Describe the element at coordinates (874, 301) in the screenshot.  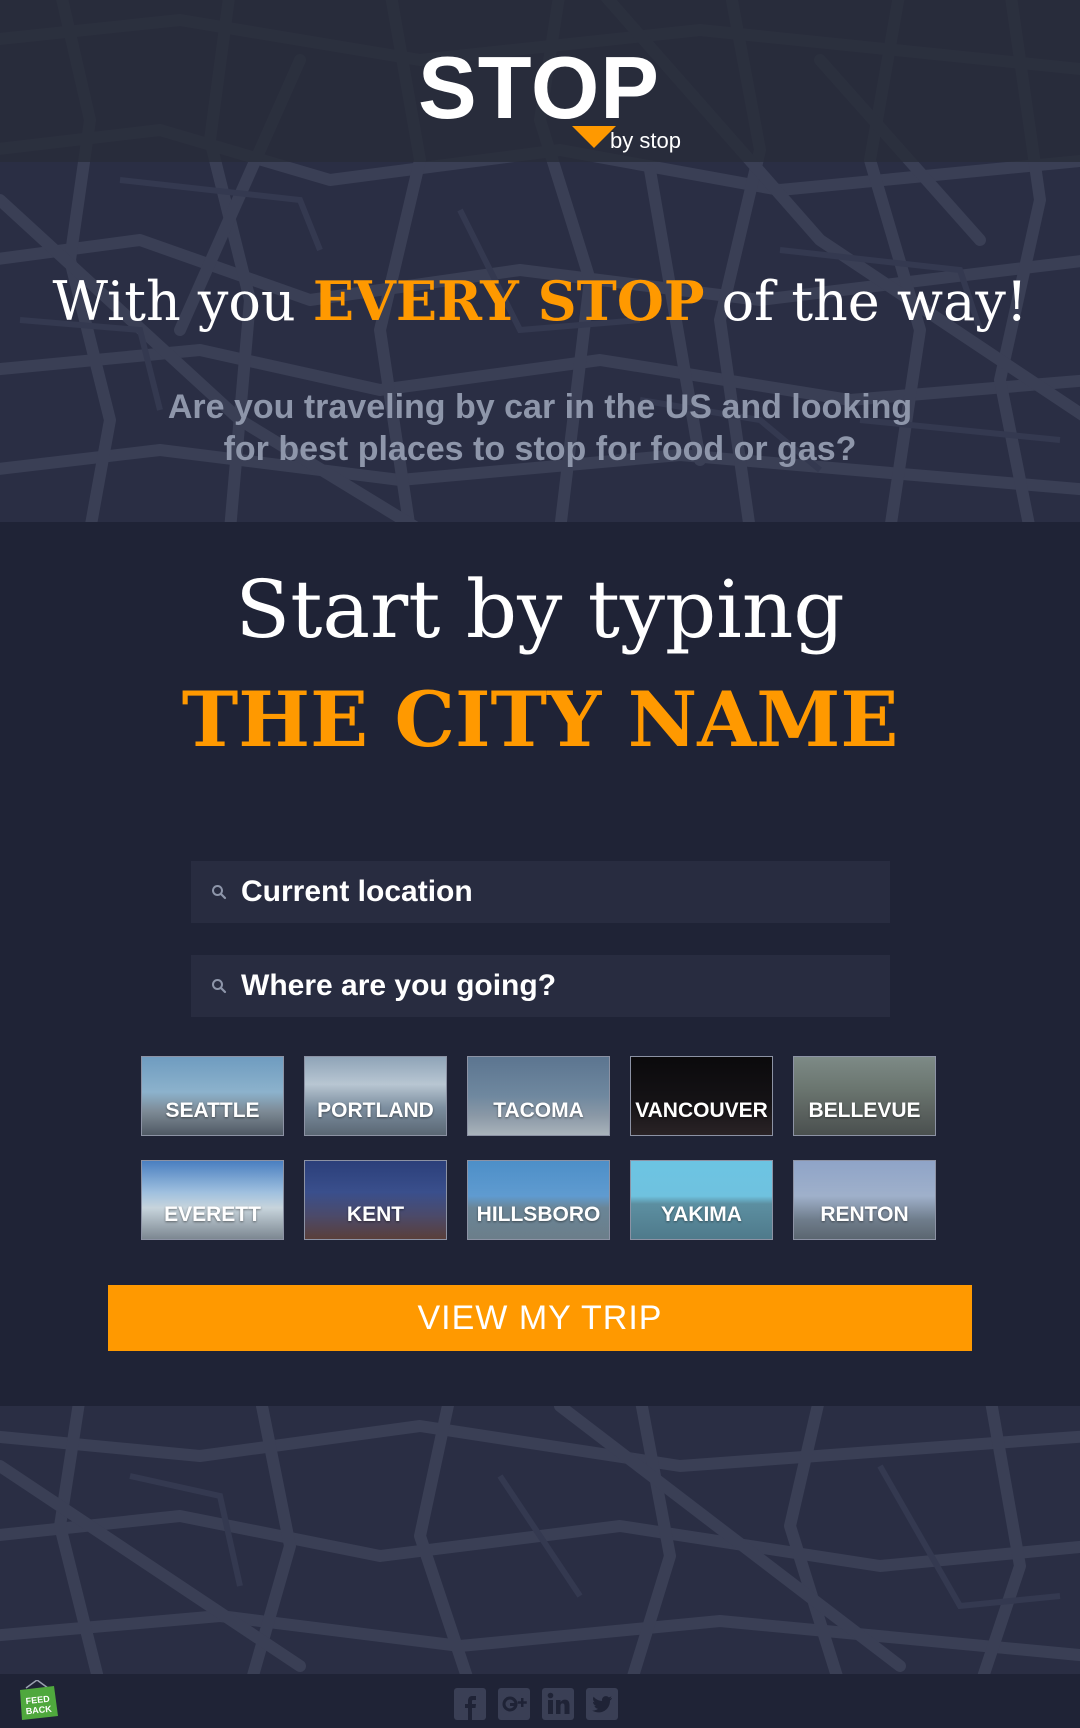
I see `tagline-suffix: of the way!` at that location.